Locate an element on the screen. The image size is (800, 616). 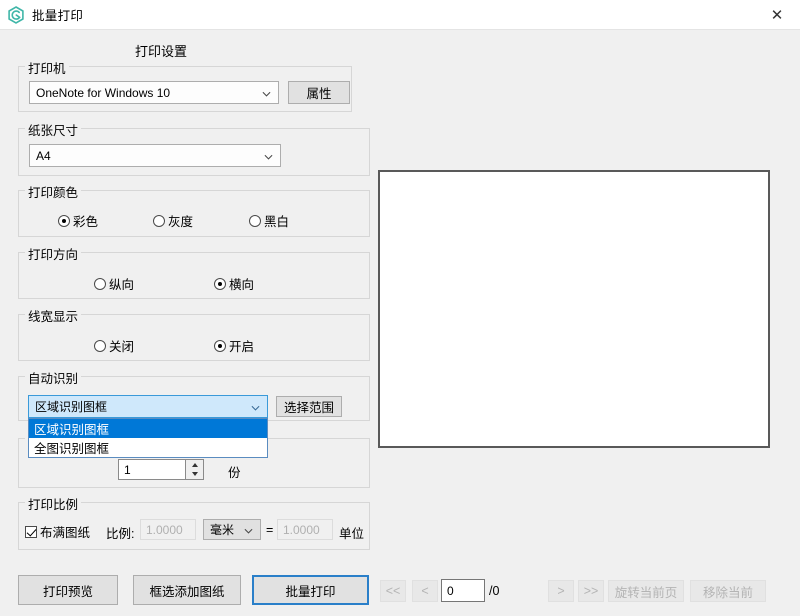
copies-stepper is located at coordinates (195, 469).